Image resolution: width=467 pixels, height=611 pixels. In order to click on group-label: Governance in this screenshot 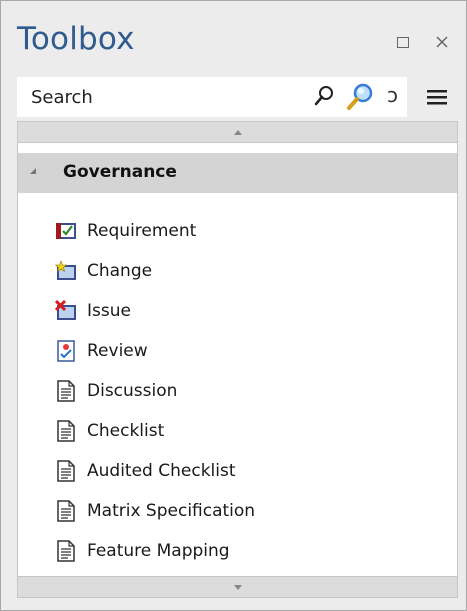, I will do `click(120, 172)`.